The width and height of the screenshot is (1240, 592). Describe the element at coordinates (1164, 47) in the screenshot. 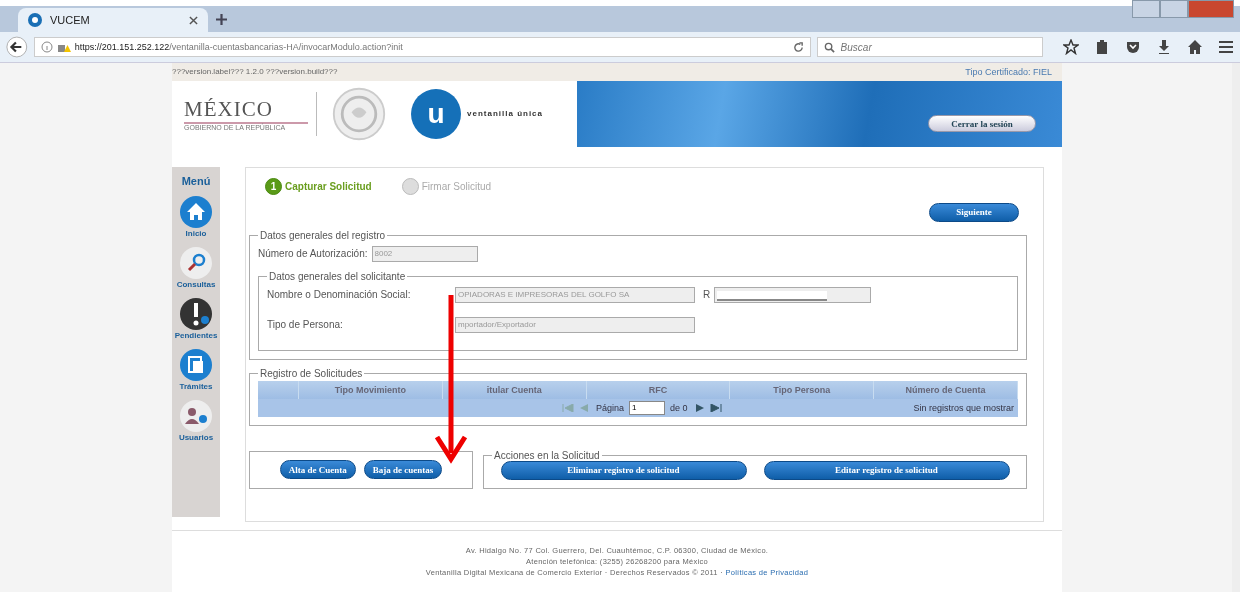

I see `download-icon` at that location.